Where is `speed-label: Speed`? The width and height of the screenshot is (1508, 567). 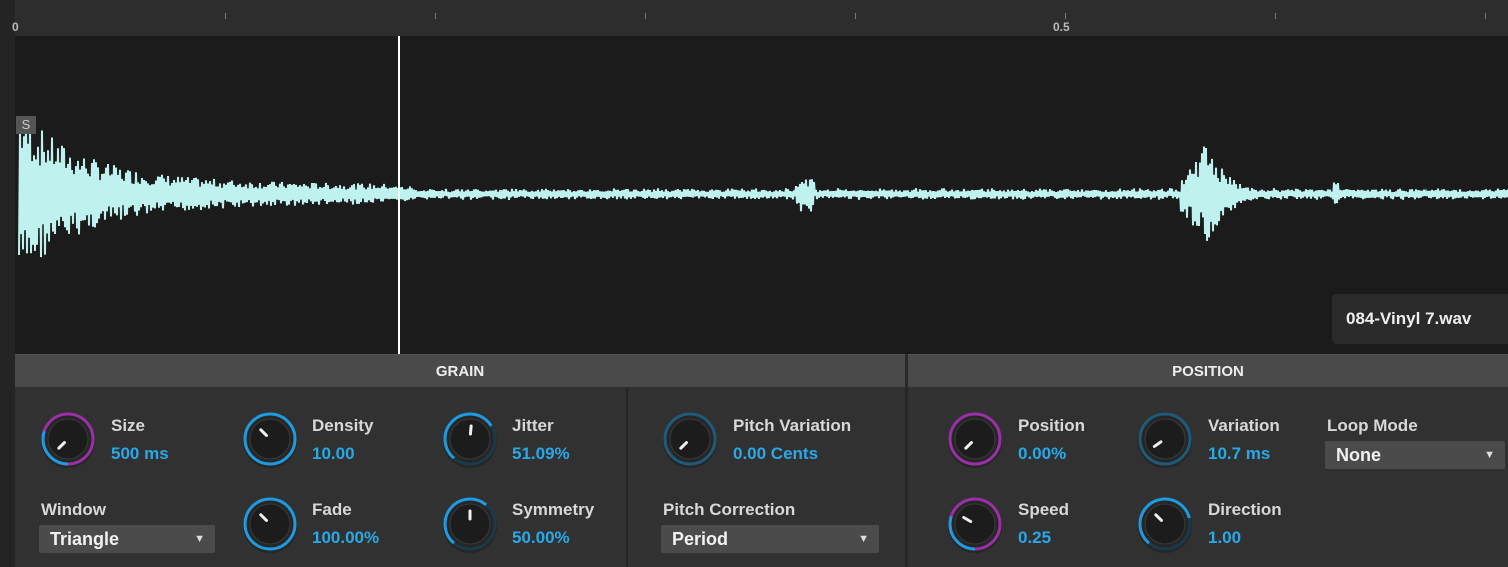 speed-label: Speed is located at coordinates (1044, 509).